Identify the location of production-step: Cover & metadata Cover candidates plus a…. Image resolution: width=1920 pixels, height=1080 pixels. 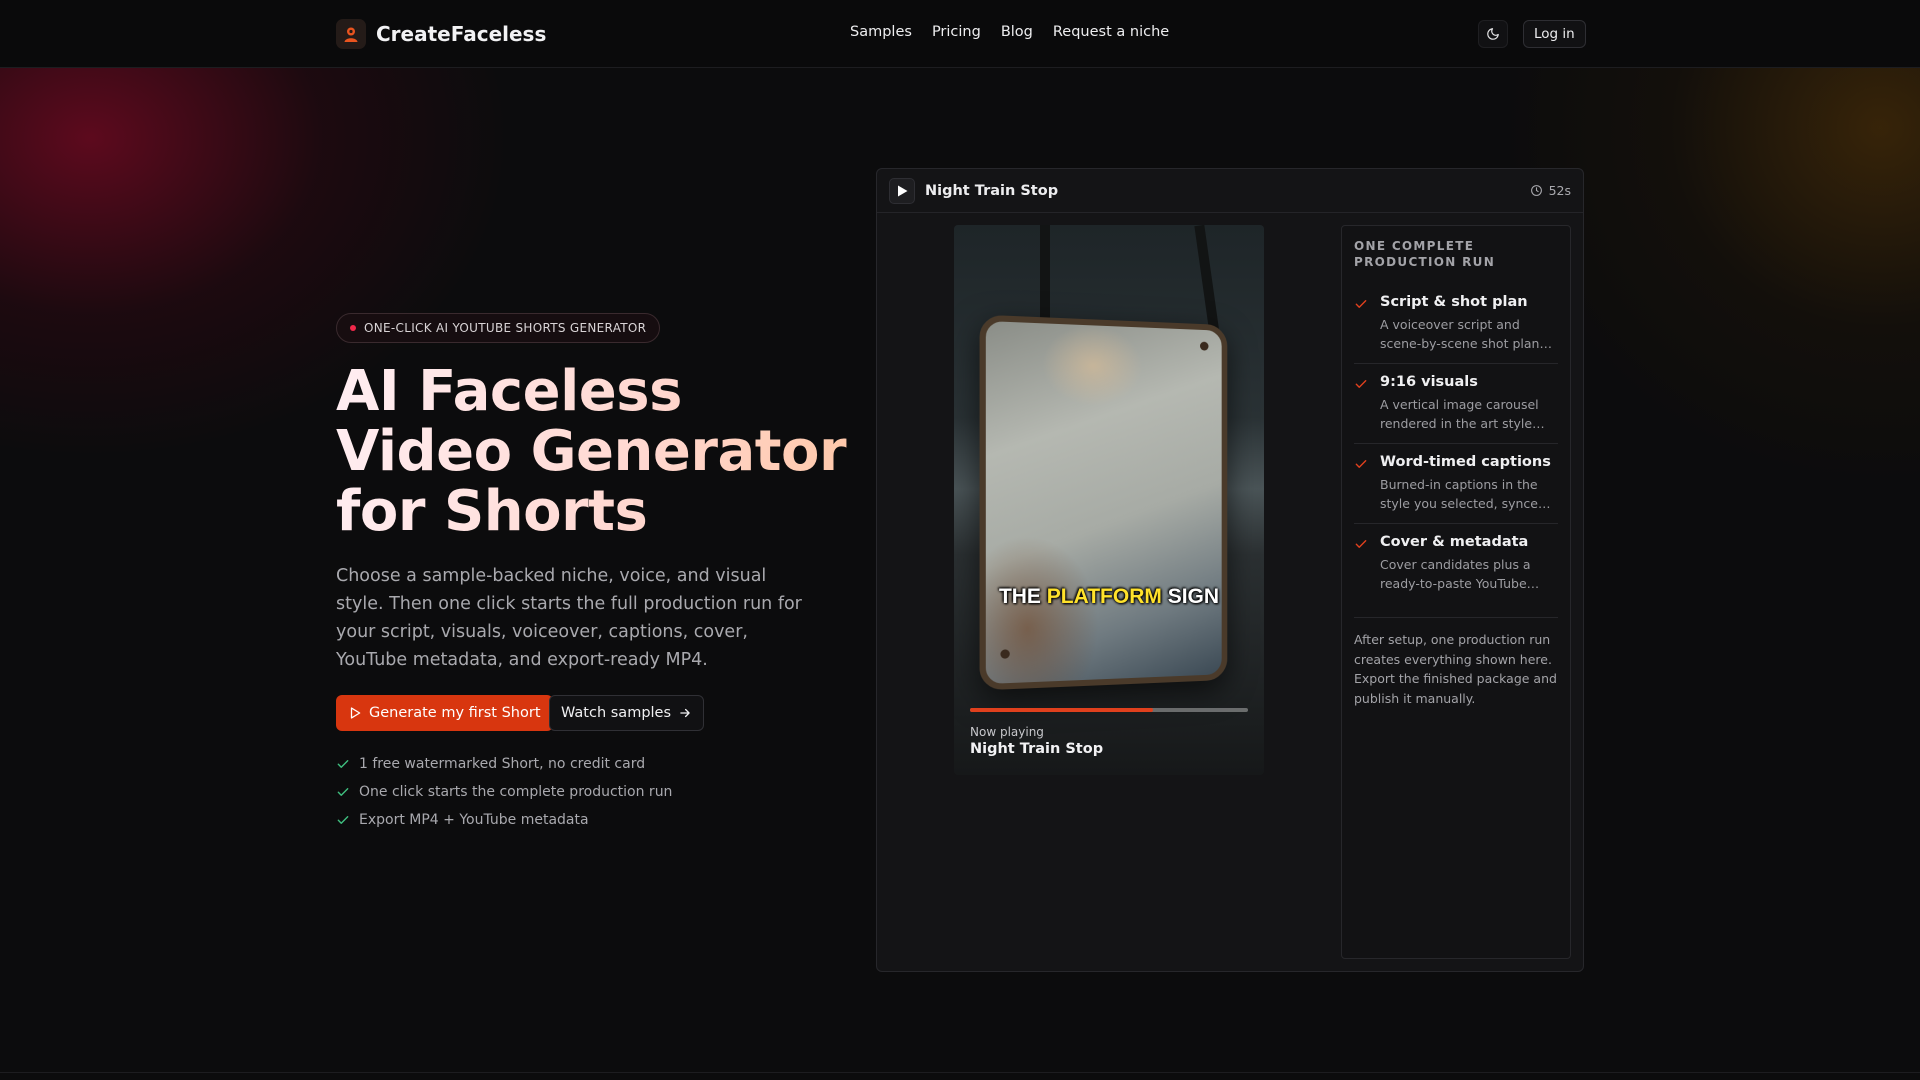
(1456, 563).